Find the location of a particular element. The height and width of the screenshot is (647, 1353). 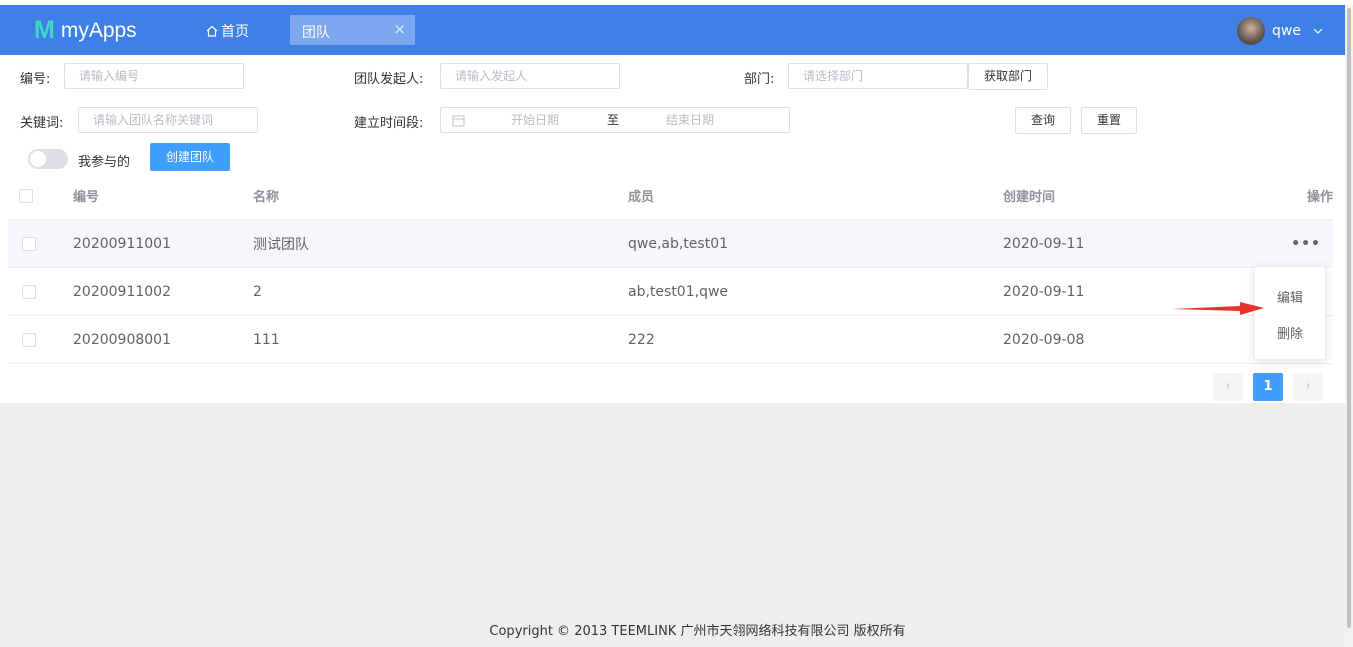

nav-home: 首页 is located at coordinates (227, 31).